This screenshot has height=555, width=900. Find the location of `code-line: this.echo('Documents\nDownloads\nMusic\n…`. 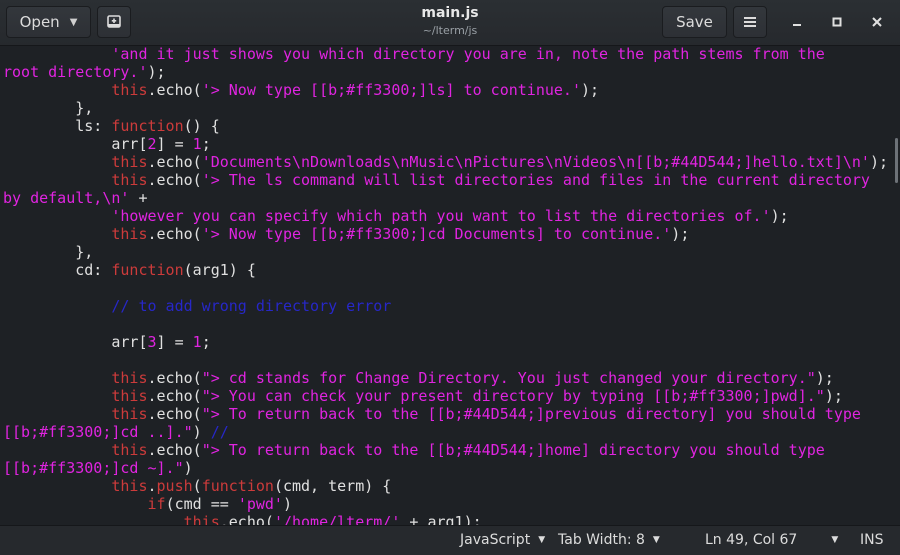

code-line: this.echo('Documents\nDownloads\nMusic\n… is located at coordinates (445, 162).